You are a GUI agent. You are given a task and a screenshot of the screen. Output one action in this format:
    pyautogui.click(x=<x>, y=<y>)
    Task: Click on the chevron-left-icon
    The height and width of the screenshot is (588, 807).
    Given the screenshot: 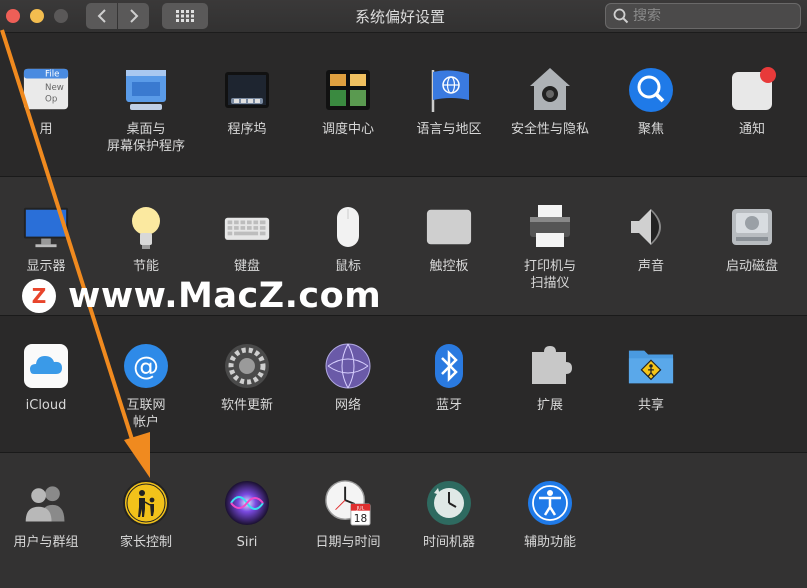 What is the action you would take?
    pyautogui.click(x=101, y=16)
    